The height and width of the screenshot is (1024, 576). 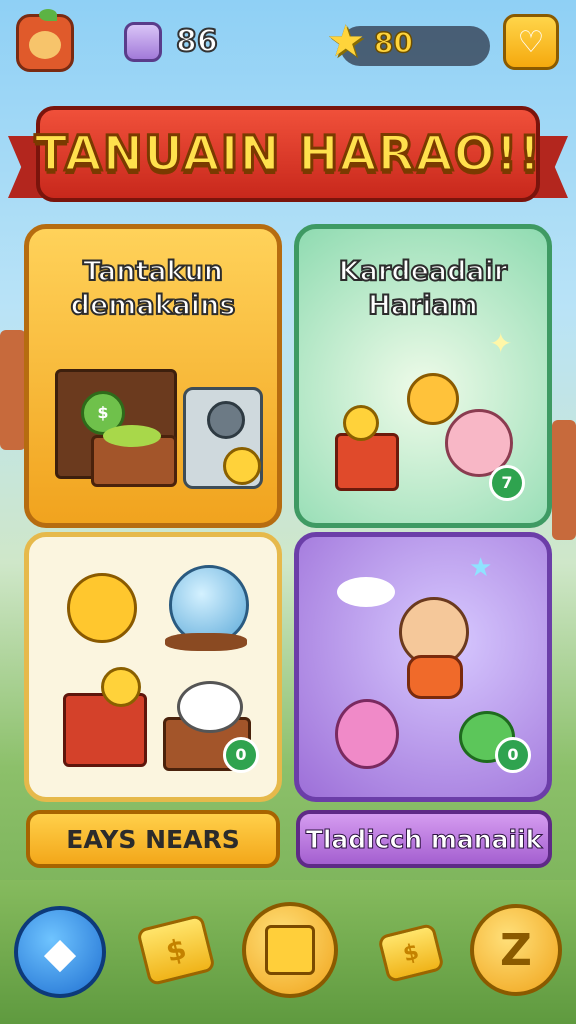 I want to click on gift-box-button, so click(x=290, y=950).